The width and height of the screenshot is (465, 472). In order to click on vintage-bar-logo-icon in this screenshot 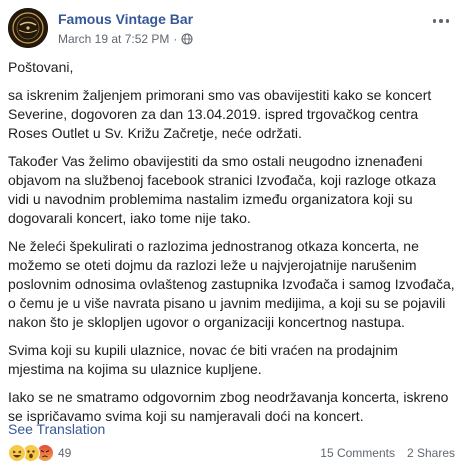, I will do `click(28, 28)`.